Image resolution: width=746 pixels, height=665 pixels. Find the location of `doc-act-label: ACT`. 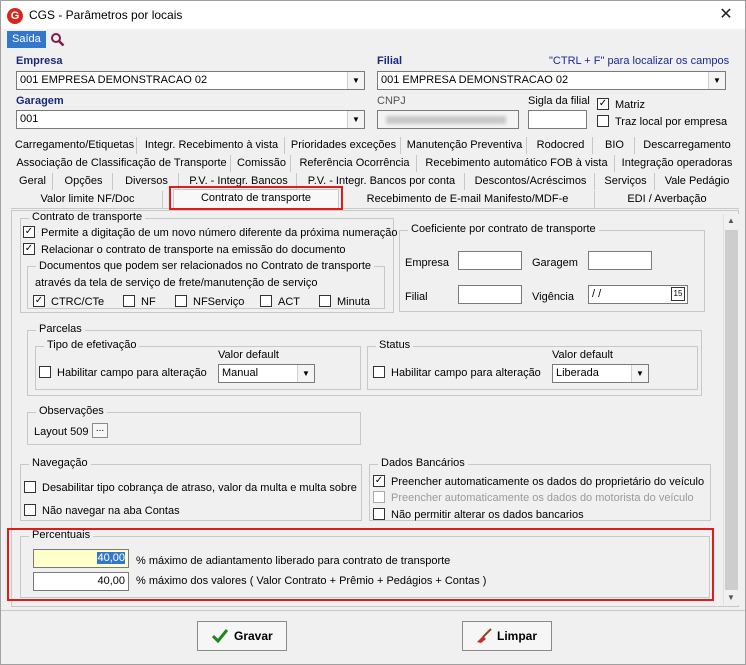

doc-act-label: ACT is located at coordinates (289, 302).